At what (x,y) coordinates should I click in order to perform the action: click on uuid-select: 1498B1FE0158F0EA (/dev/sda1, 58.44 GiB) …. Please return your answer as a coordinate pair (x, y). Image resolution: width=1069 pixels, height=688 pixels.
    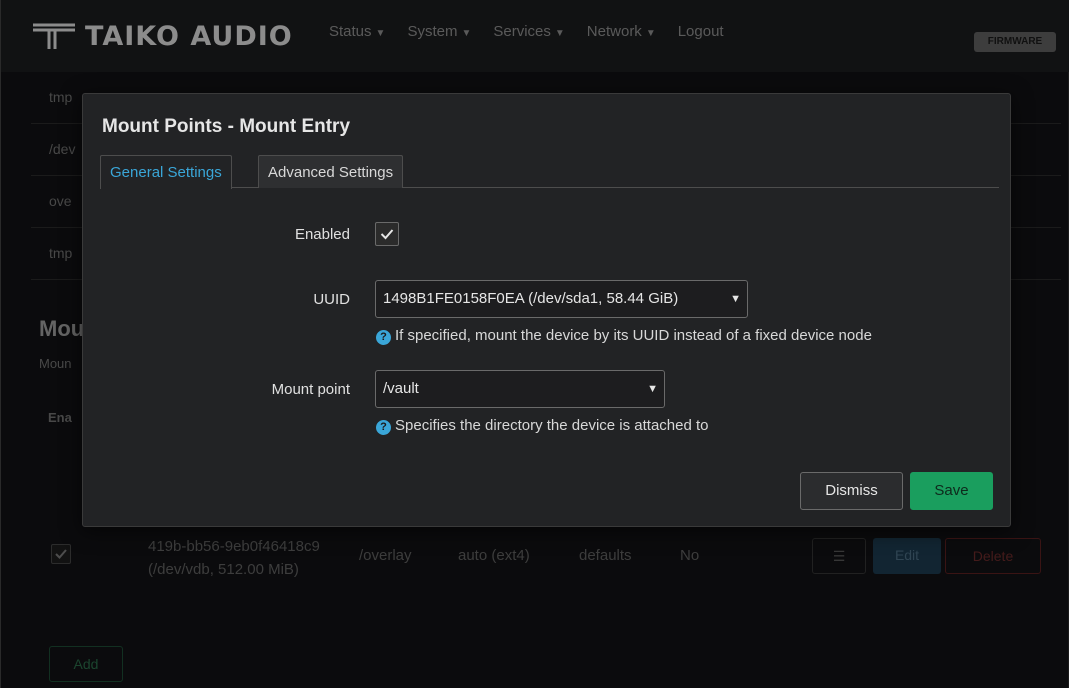
    Looking at the image, I should click on (561, 299).